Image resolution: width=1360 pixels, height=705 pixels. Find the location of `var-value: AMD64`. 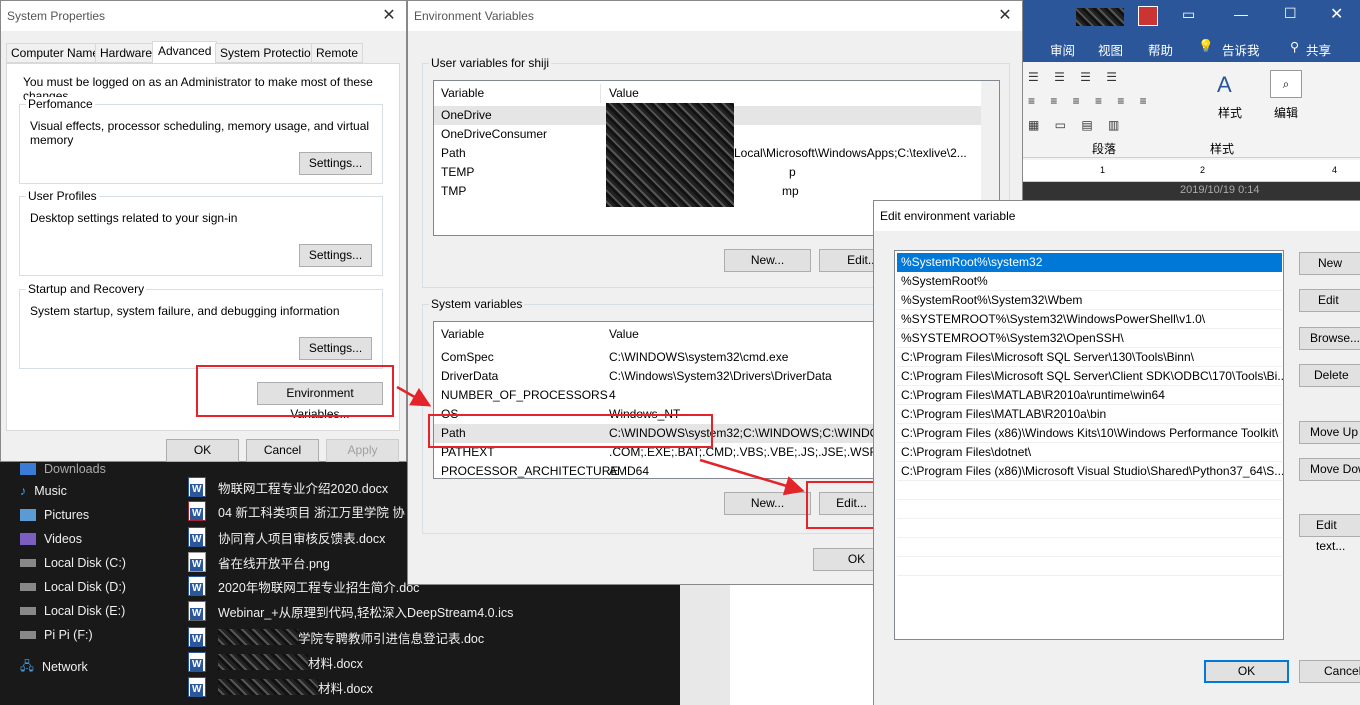

var-value: AMD64 is located at coordinates (629, 471).